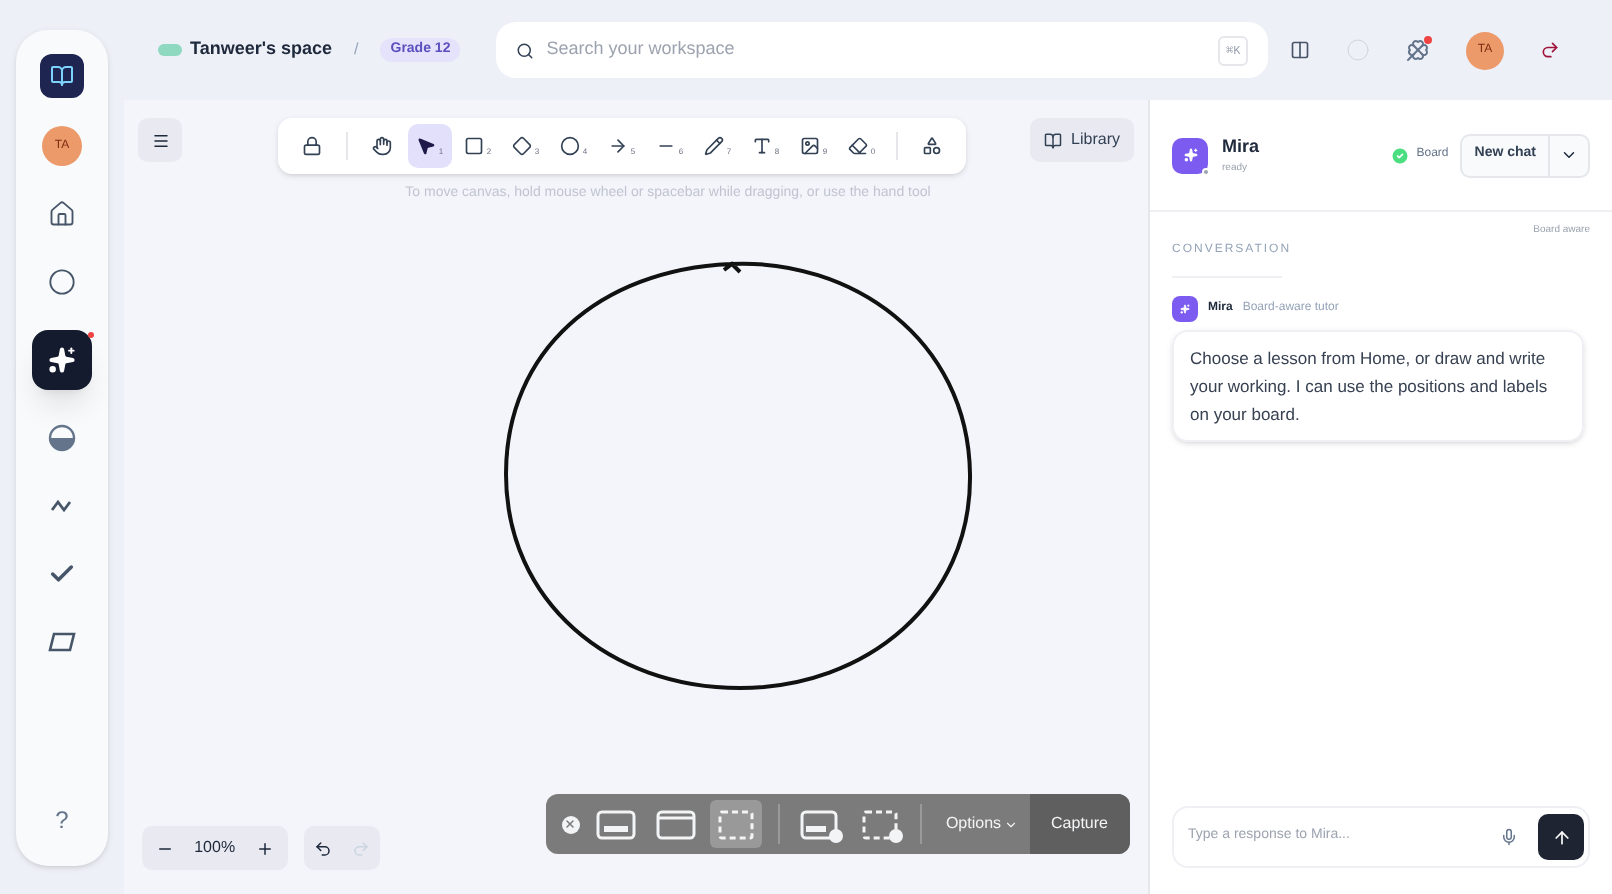 The image size is (1612, 894). Describe the element at coordinates (810, 146) in the screenshot. I see `image-icon` at that location.